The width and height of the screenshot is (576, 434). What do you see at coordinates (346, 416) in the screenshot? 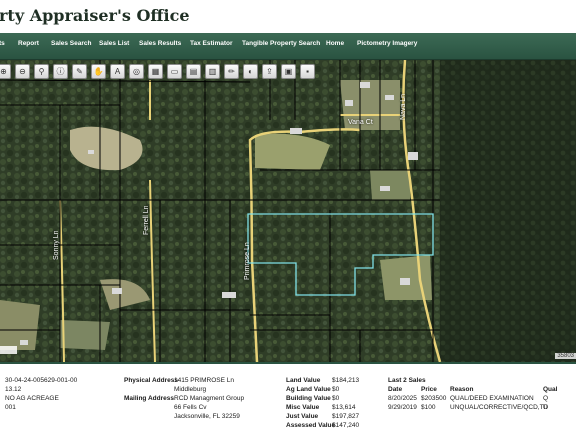
I see `value-amount: $197,827` at bounding box center [346, 416].